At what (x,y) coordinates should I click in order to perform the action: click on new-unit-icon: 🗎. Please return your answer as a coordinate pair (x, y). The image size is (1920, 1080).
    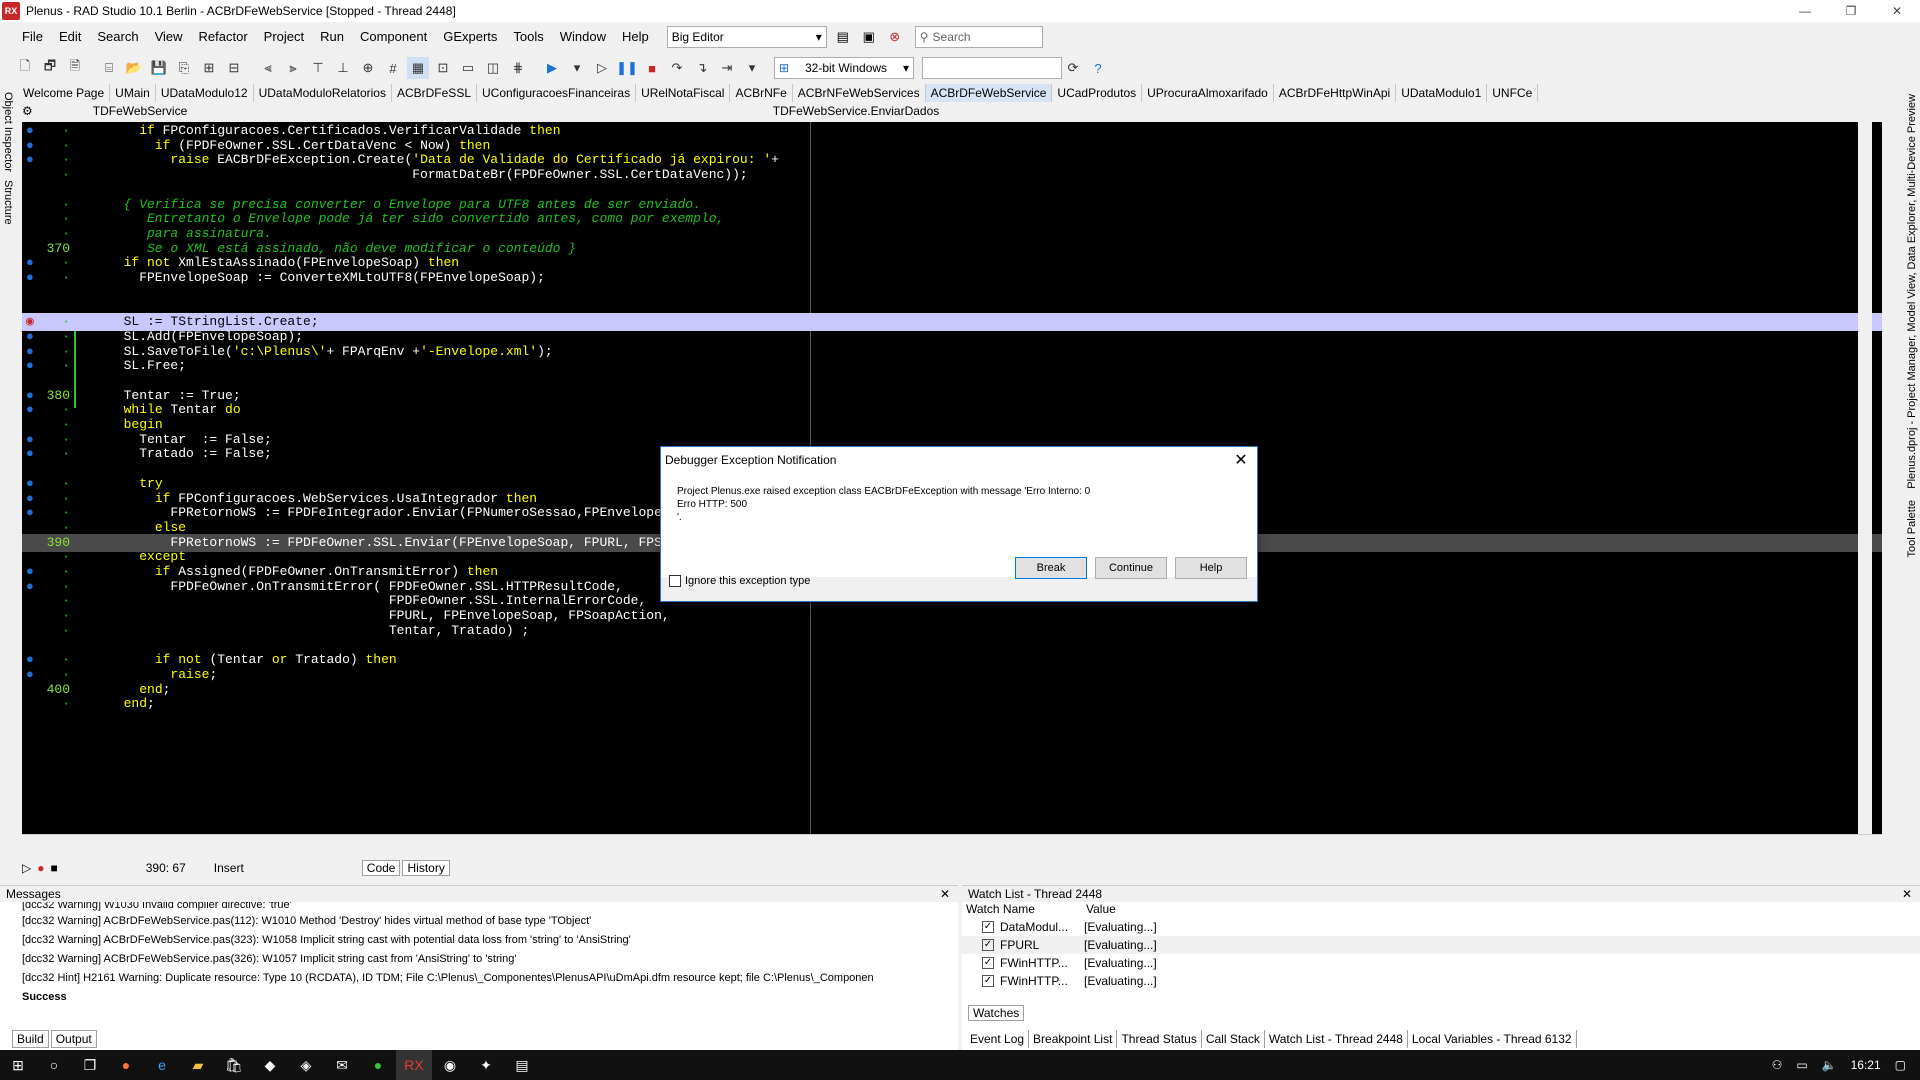
    Looking at the image, I should click on (75, 68).